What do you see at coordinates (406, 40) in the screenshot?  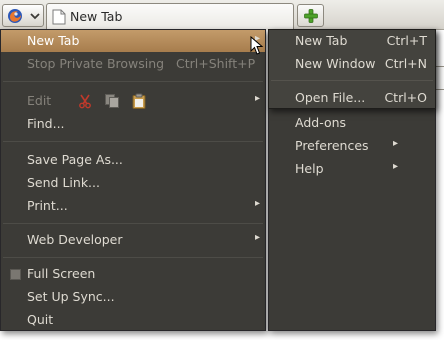 I see `menu-item-accelerator: Ctrl+T` at bounding box center [406, 40].